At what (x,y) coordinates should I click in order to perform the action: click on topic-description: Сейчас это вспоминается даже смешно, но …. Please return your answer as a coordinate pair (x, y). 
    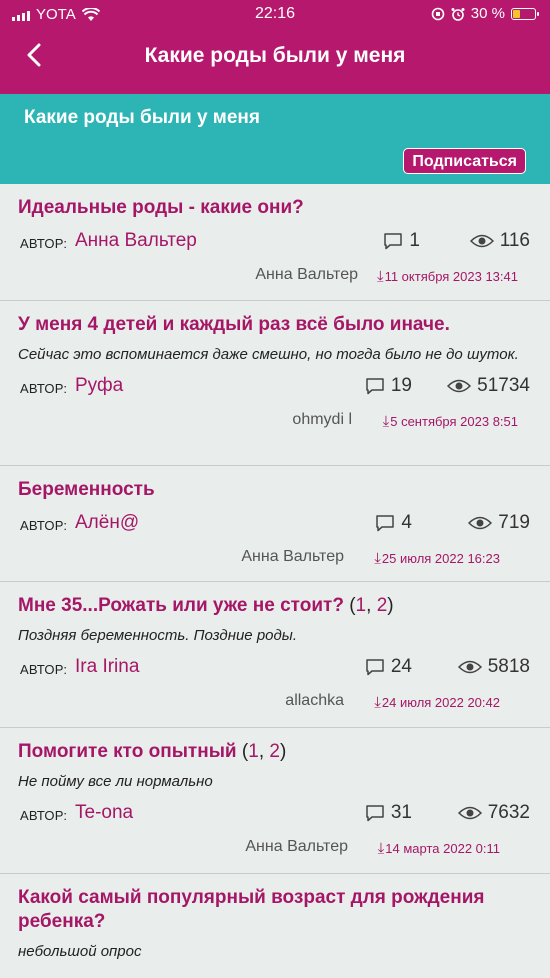
    Looking at the image, I should click on (268, 354).